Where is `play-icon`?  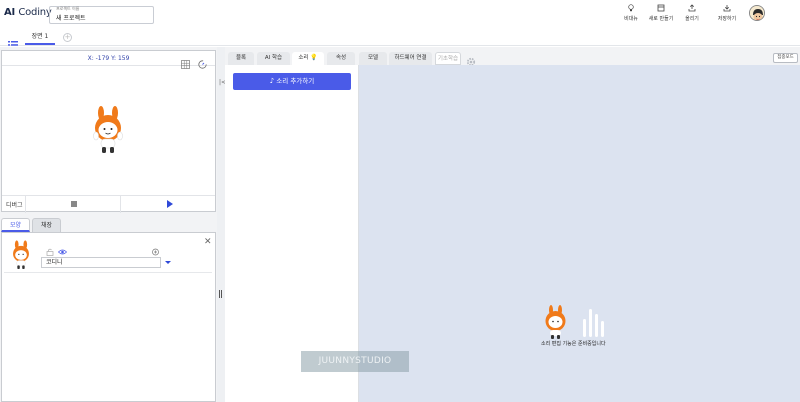
play-icon is located at coordinates (170, 204).